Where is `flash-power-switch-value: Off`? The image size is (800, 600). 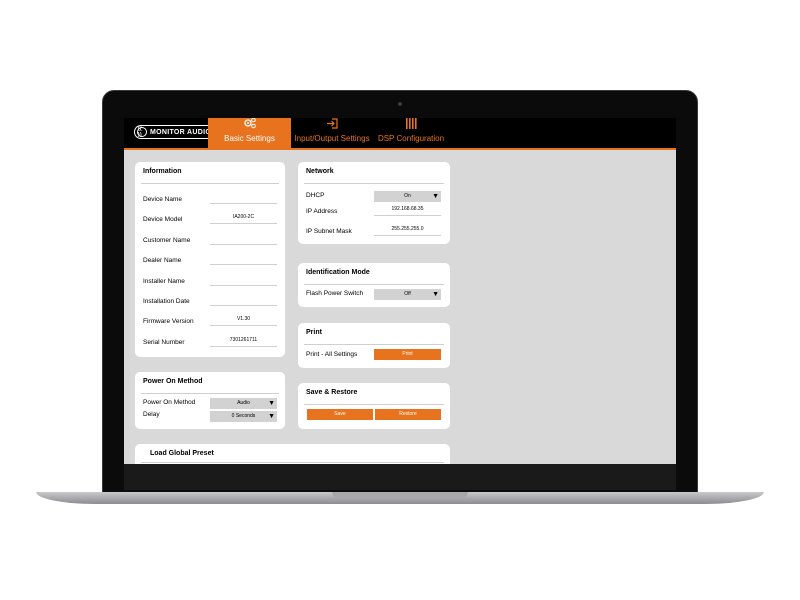
flash-power-switch-value: Off is located at coordinates (407, 294).